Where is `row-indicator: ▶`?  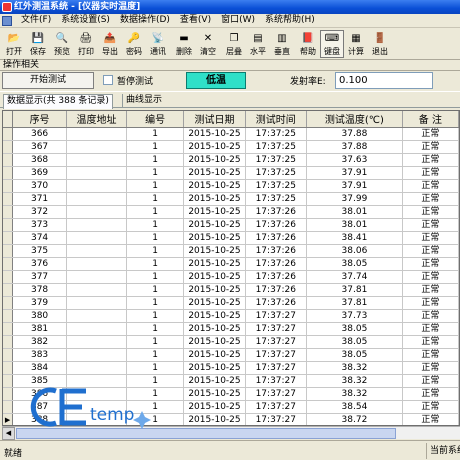
row-indicator: ▶ is located at coordinates (8, 419).